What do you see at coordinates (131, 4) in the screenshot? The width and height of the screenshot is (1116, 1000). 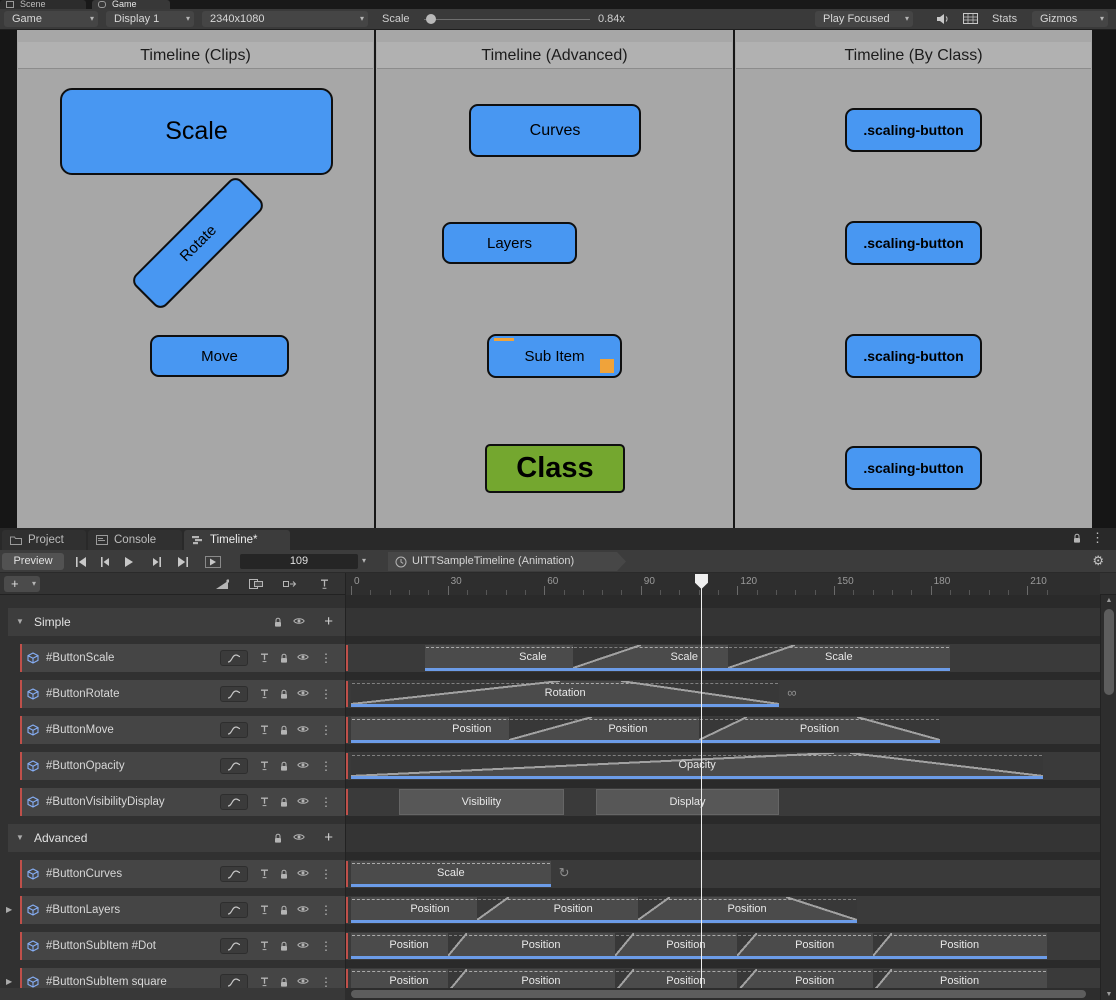 I see `tab-game: Game` at bounding box center [131, 4].